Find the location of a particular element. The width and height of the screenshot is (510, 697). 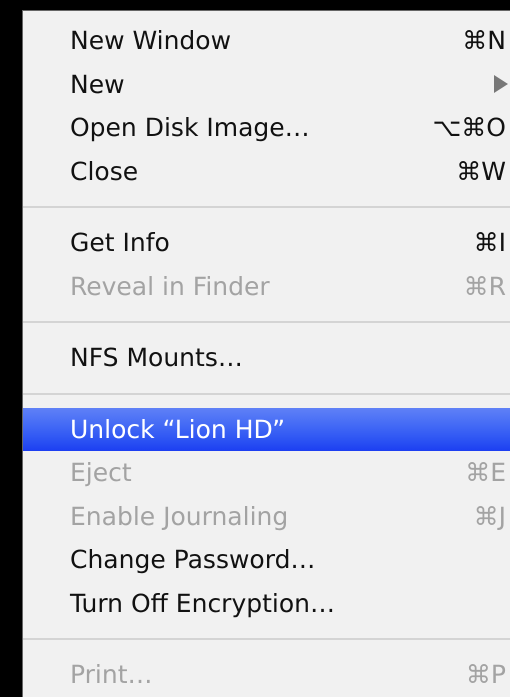

menu-item: Get Info ⌘I is located at coordinates (266, 242).